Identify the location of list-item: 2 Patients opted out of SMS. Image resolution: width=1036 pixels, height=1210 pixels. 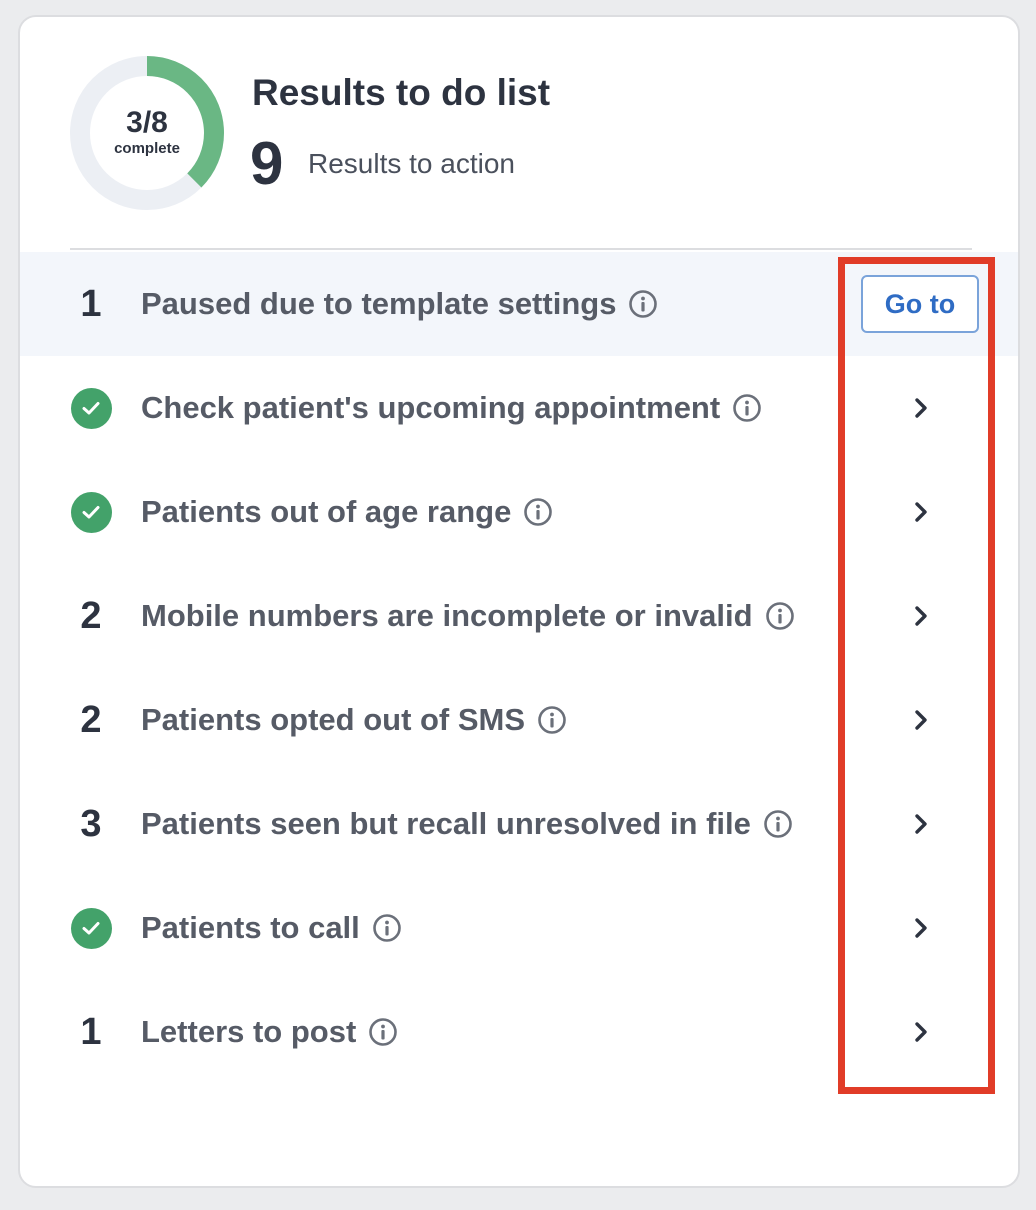
(519, 720).